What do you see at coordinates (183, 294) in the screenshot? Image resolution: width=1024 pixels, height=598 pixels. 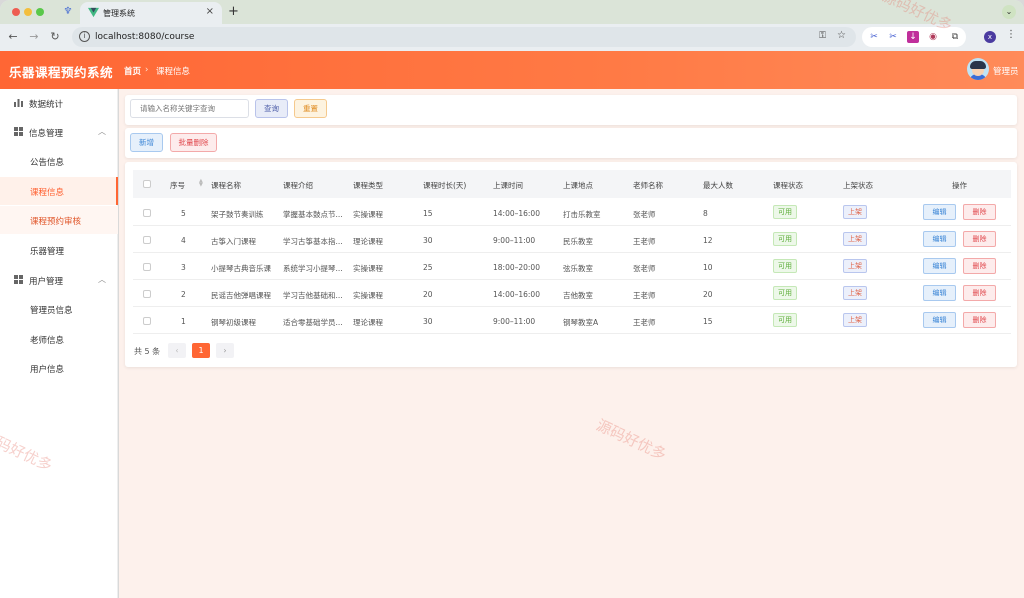 I see `cell-id: 2` at bounding box center [183, 294].